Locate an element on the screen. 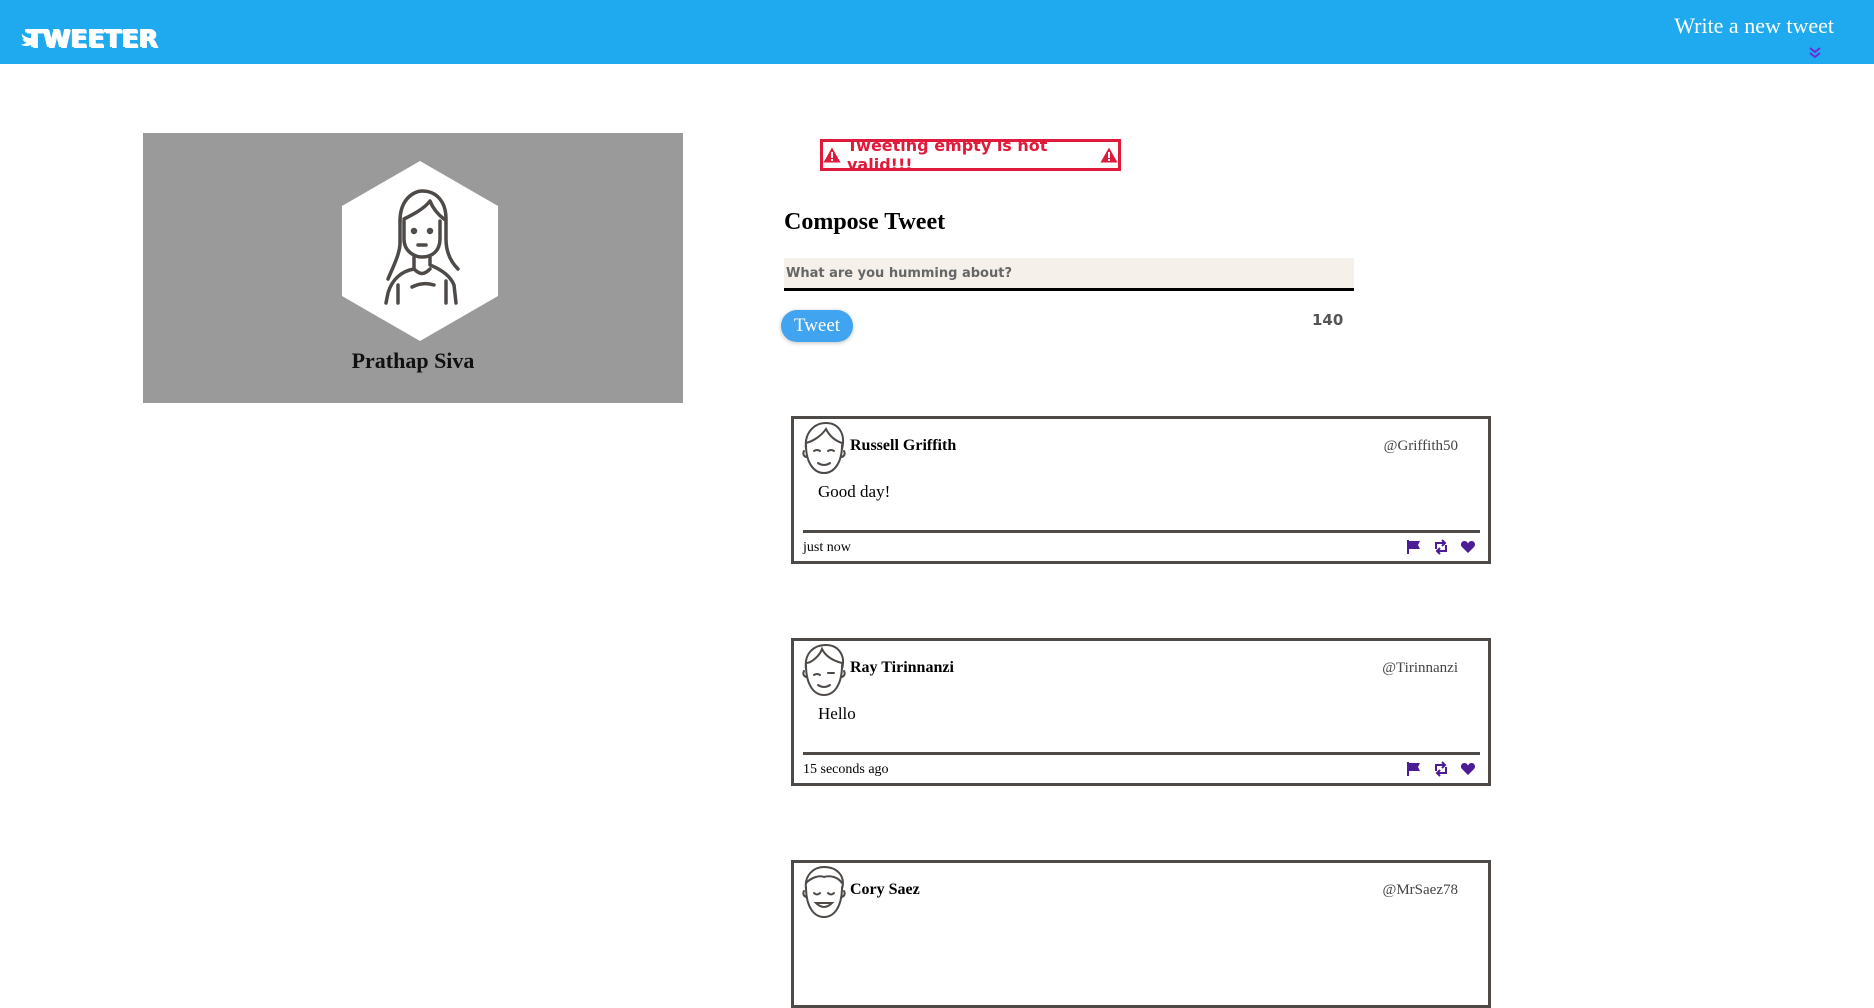 The image size is (1874, 1008). profile-card: Prathap Siva is located at coordinates (413, 268).